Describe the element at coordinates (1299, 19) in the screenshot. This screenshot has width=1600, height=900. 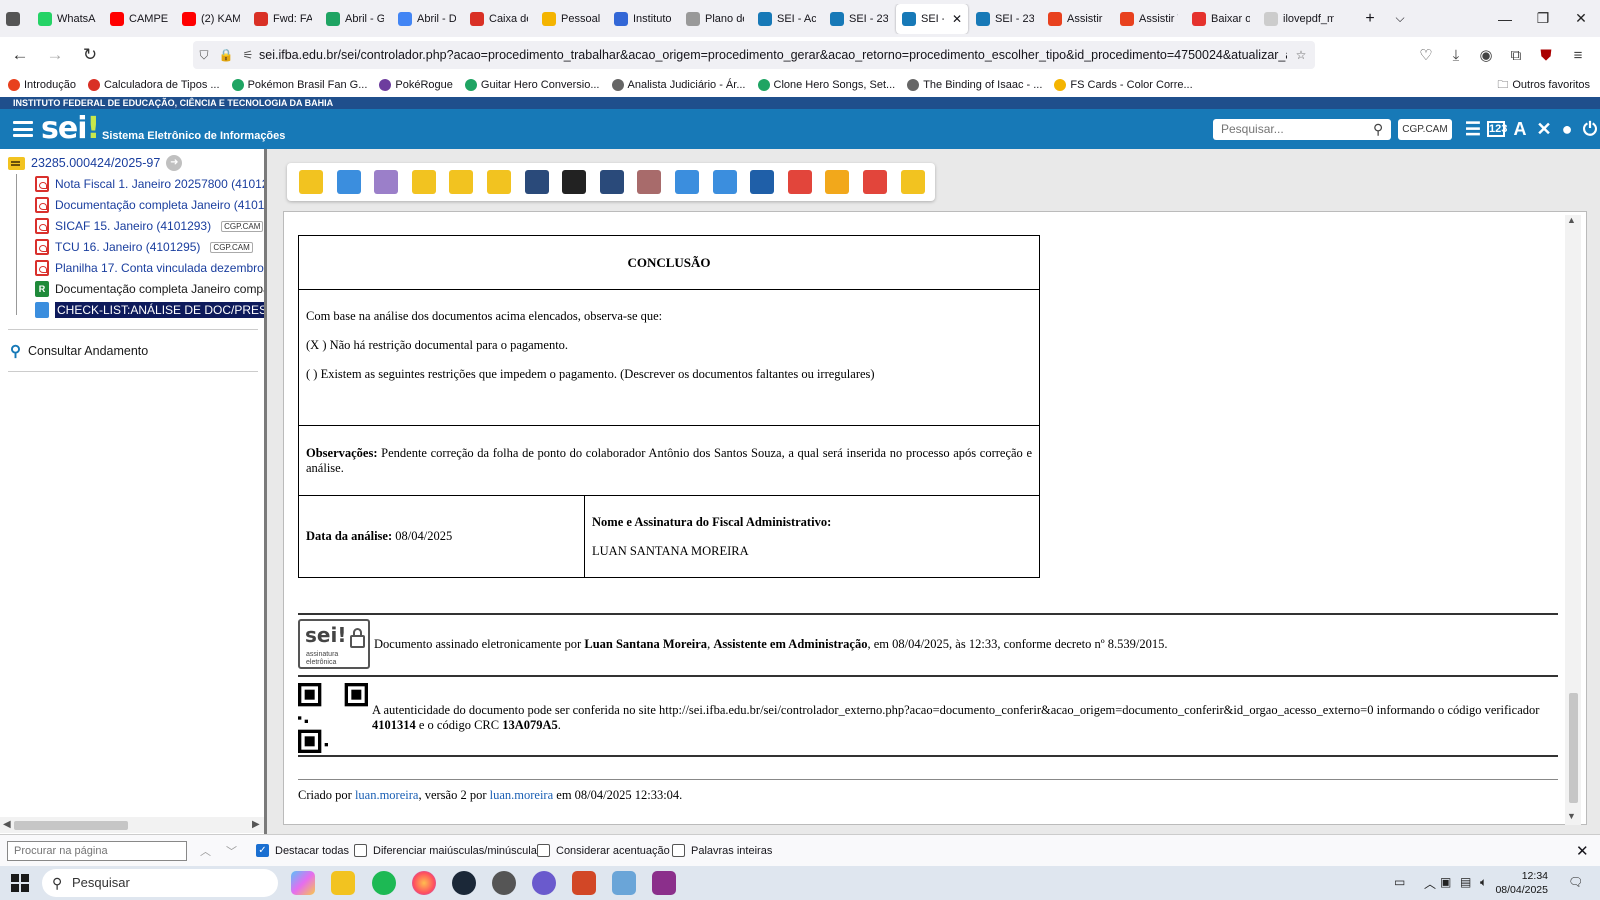
I see `browser-tab: ilovepdf_mer` at that location.